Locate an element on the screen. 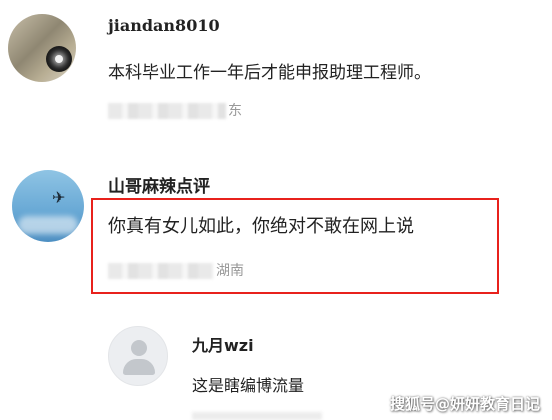 The height and width of the screenshot is (420, 552). default-user-avatar-icon is located at coordinates (138, 356).